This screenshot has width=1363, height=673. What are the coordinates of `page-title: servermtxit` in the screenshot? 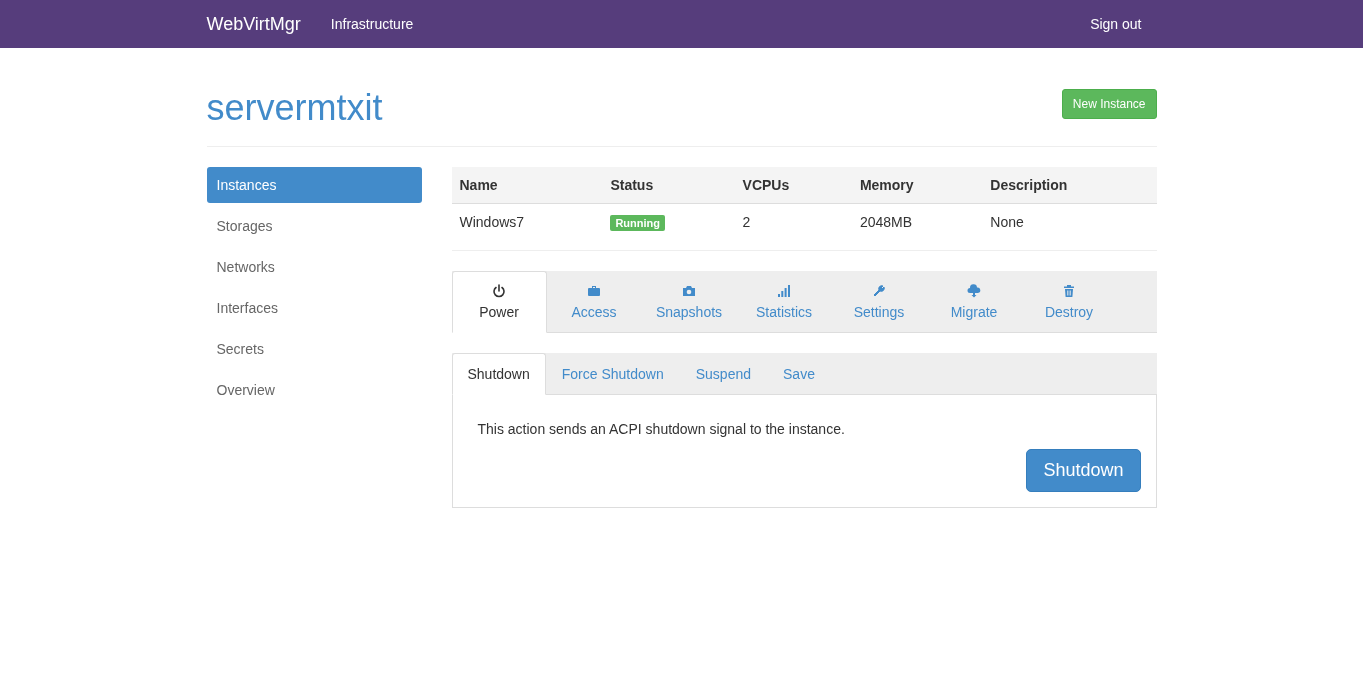 It's located at (294, 108).